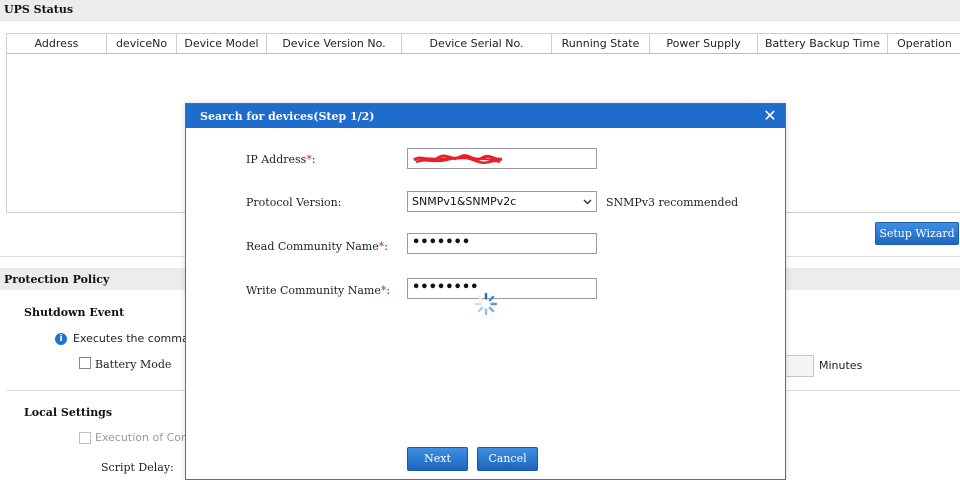  What do you see at coordinates (287, 116) in the screenshot?
I see `dialog-title: Search for devices(Step 1/2)` at bounding box center [287, 116].